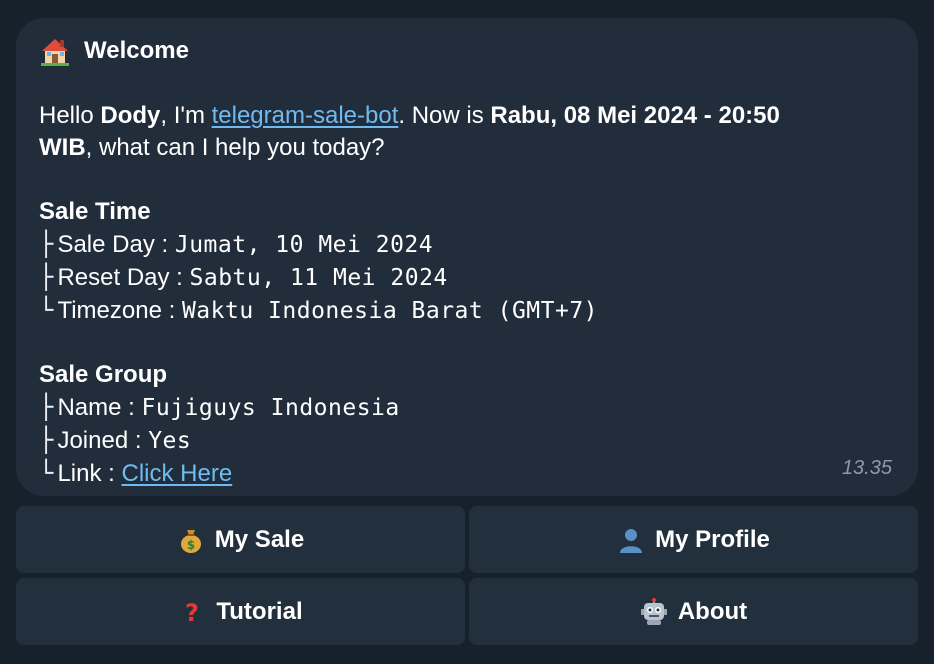 This screenshot has width=934, height=664. Describe the element at coordinates (186, 115) in the screenshot. I see `greeting-im: , I'm` at that location.